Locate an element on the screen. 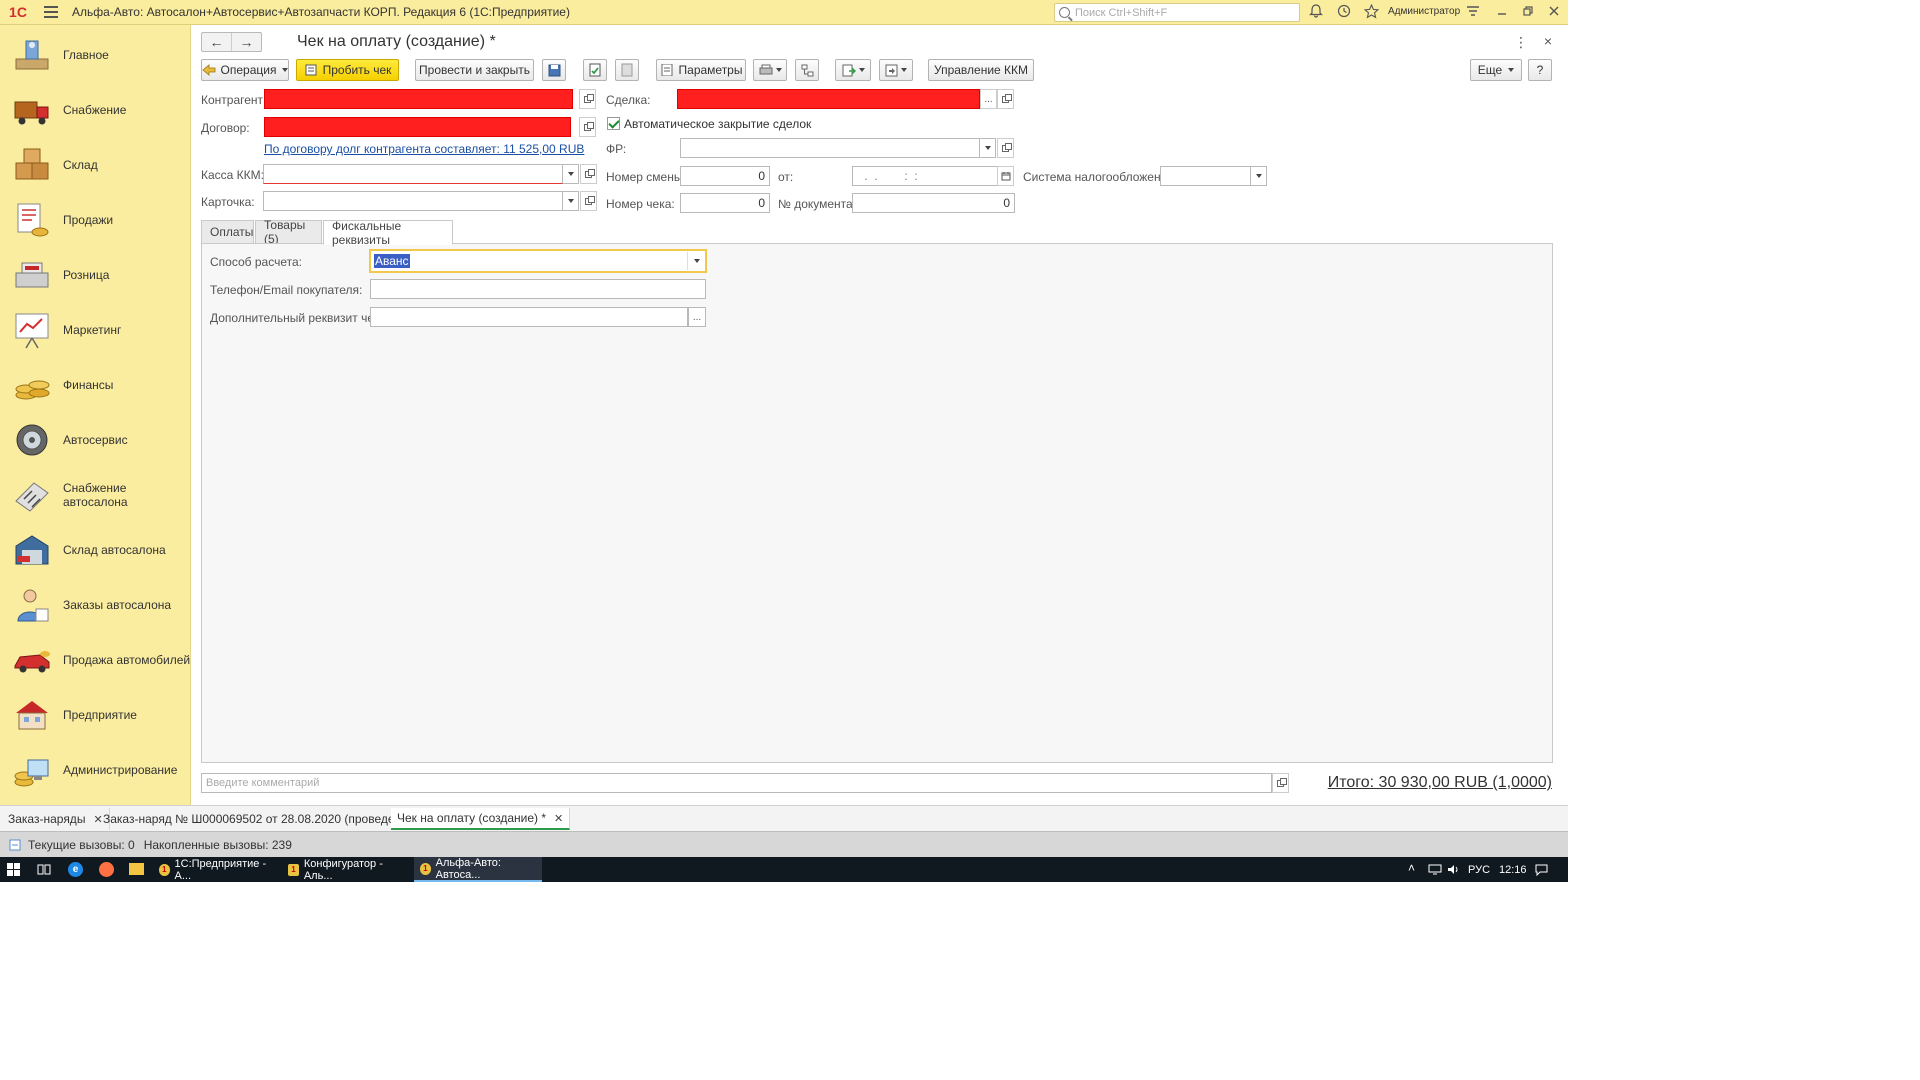  tax-system-dropdown-button is located at coordinates (1259, 176).